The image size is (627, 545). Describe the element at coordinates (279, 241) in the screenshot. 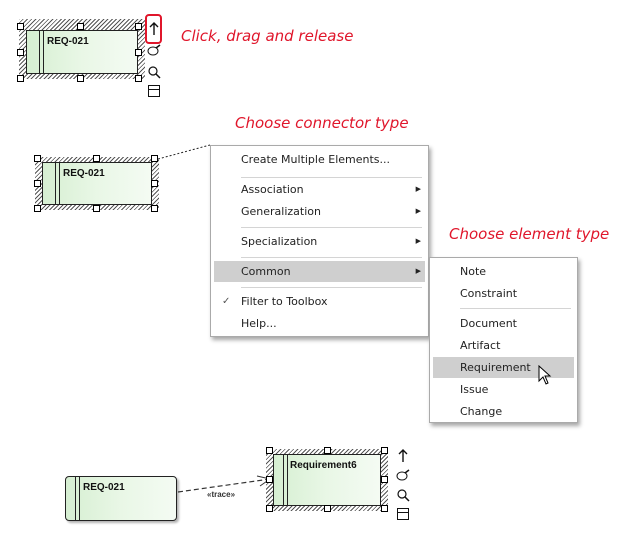

I see `menu-item-label: Specialization` at that location.